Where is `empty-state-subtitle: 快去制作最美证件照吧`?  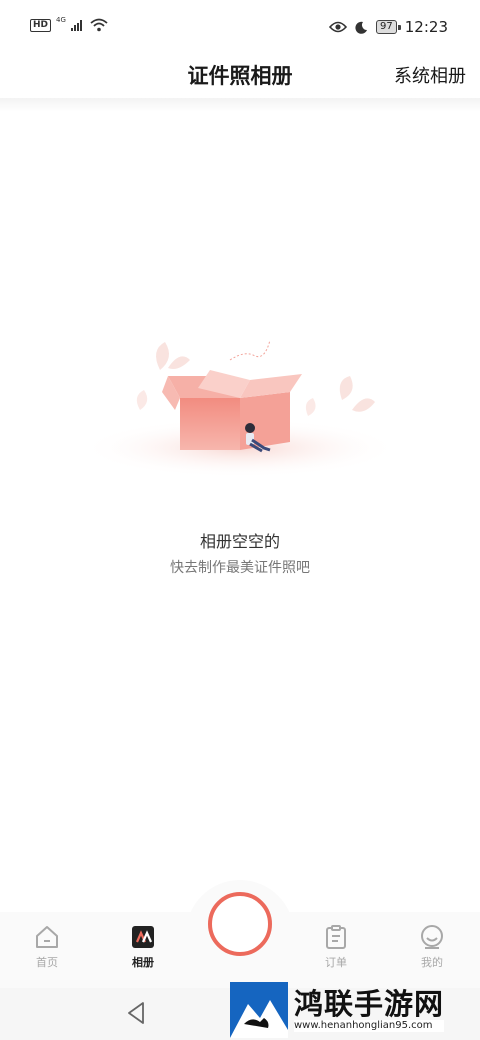 empty-state-subtitle: 快去制作最美证件照吧 is located at coordinates (240, 568).